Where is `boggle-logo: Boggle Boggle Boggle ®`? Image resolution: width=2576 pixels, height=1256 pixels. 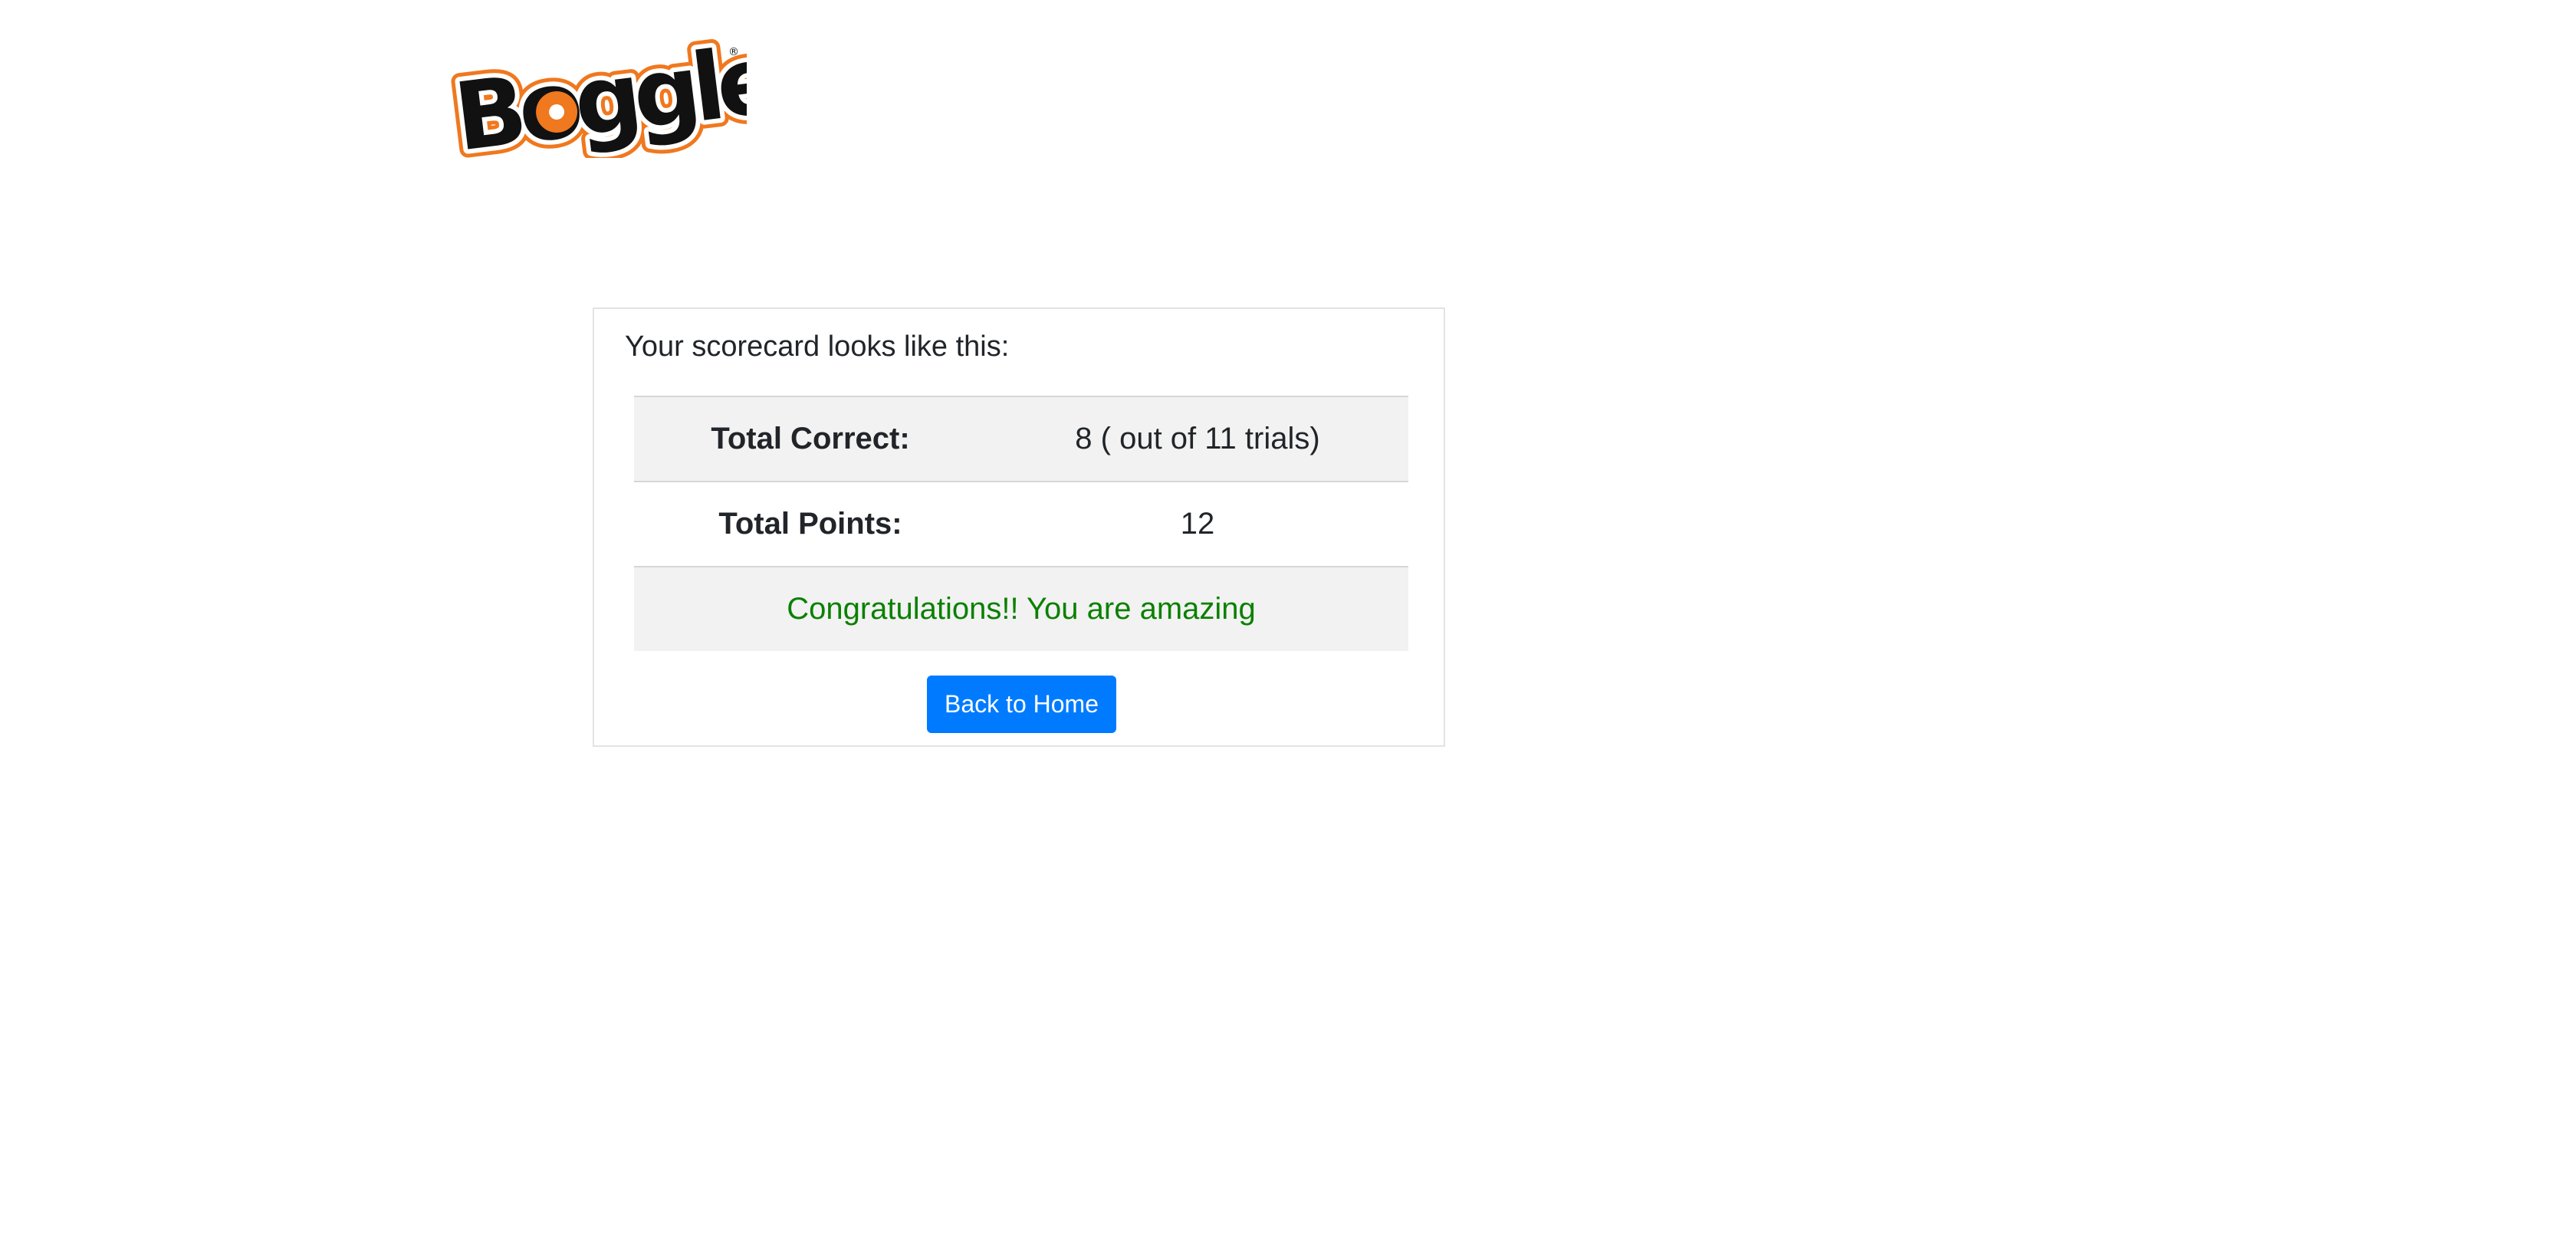
boggle-logo: Boggle Boggle Boggle ® is located at coordinates (594, 93).